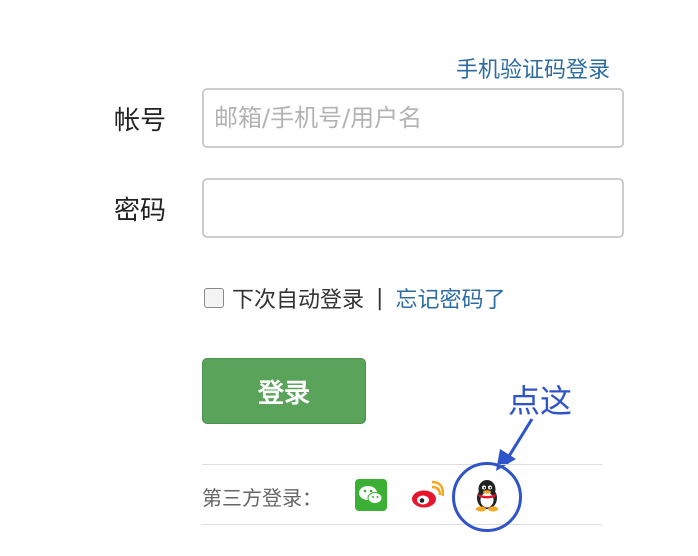 This screenshot has width=698, height=556. What do you see at coordinates (413, 118) in the screenshot?
I see `account-input` at bounding box center [413, 118].